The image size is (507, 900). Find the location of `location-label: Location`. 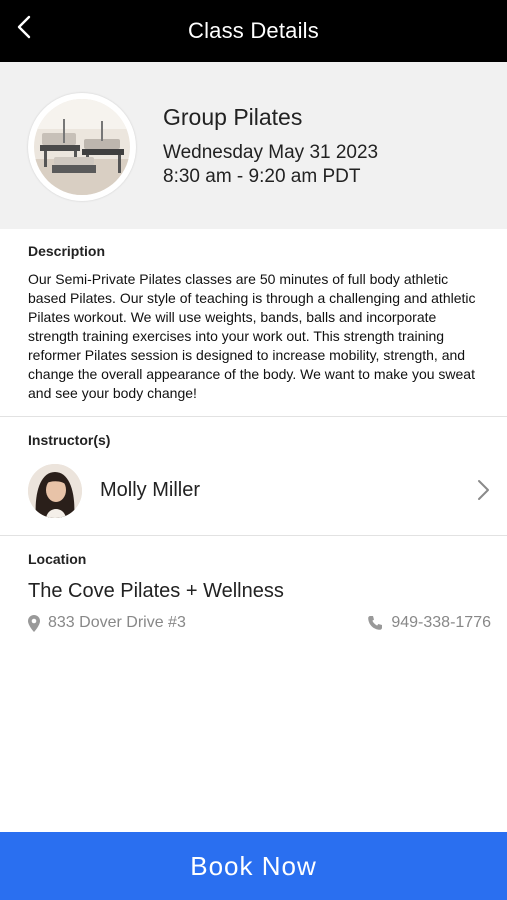

location-label: Location is located at coordinates (57, 559).